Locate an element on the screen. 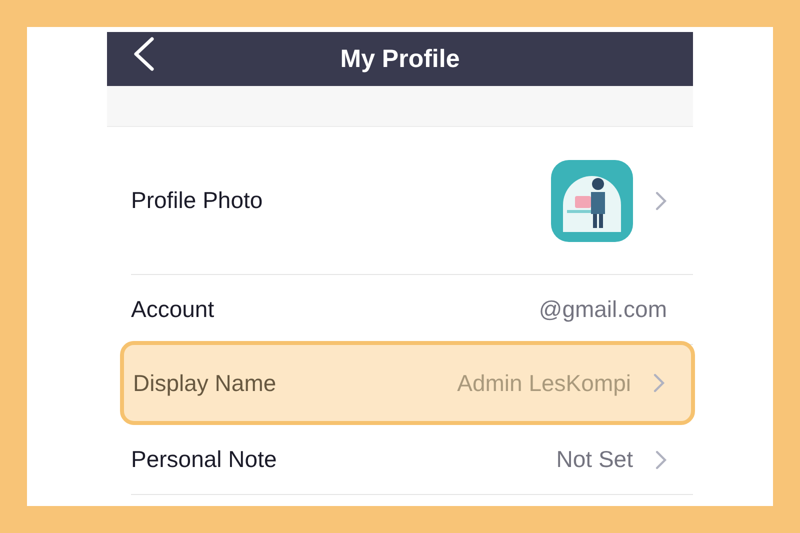 The image size is (800, 533). row-label: Account is located at coordinates (172, 309).